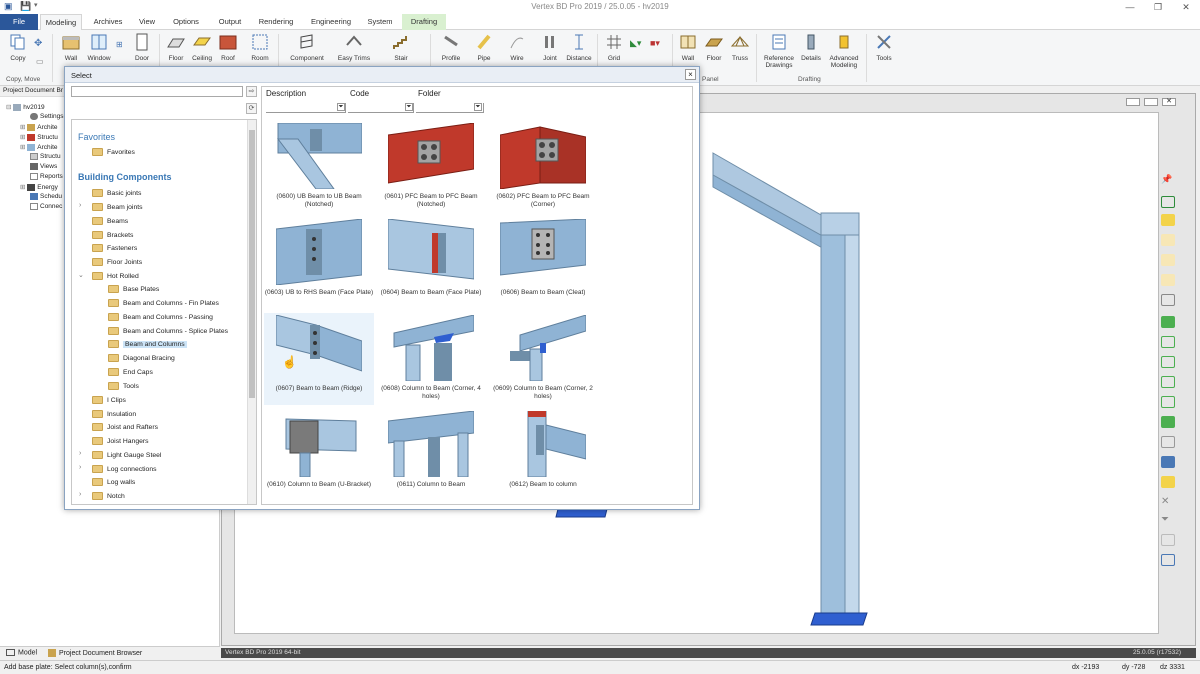  Describe the element at coordinates (1168, 220) in the screenshot. I see `measure-icon` at that location.